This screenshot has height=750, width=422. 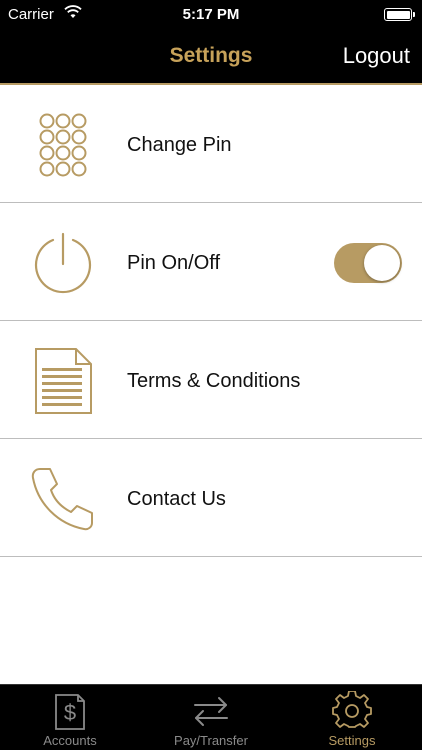 I want to click on document-icon, so click(x=63, y=381).